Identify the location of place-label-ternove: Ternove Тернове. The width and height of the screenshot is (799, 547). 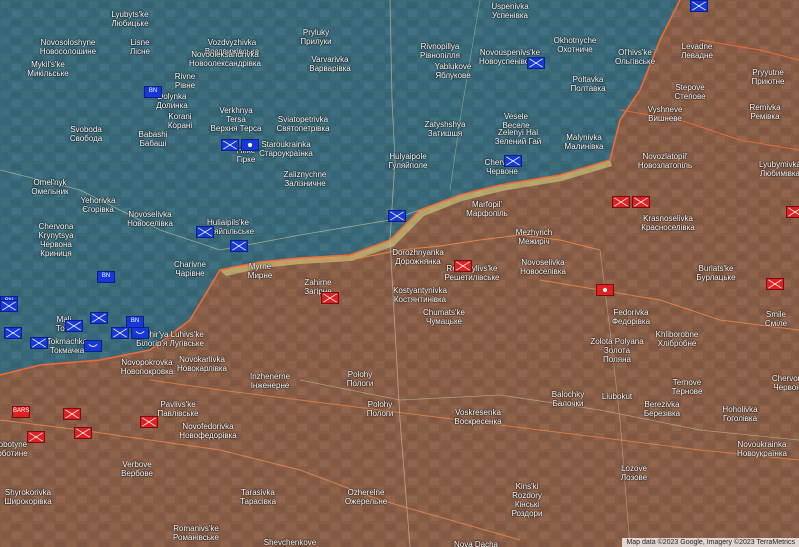
(687, 387).